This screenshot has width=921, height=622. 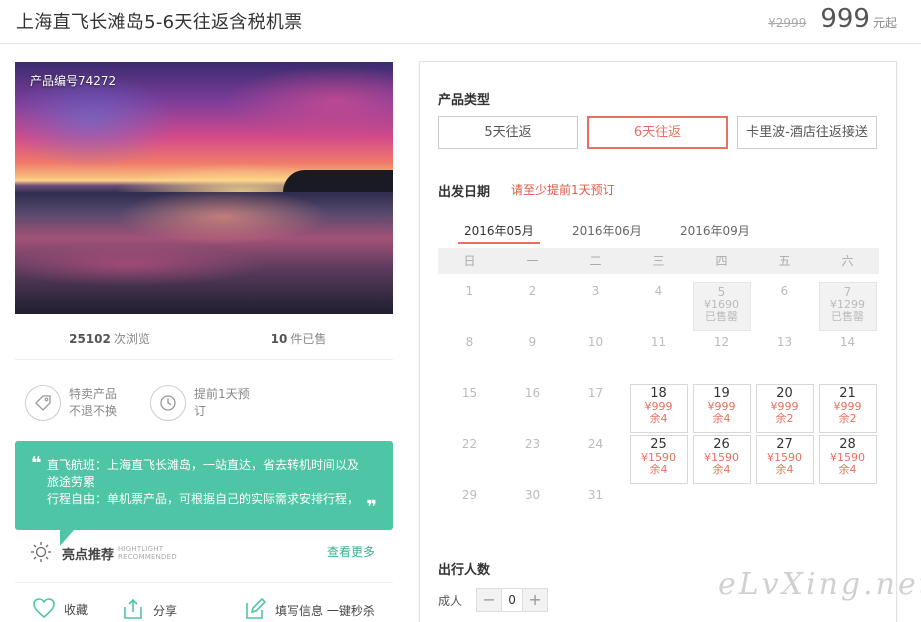 I want to click on calendar-day: 6, so click(x=785, y=306).